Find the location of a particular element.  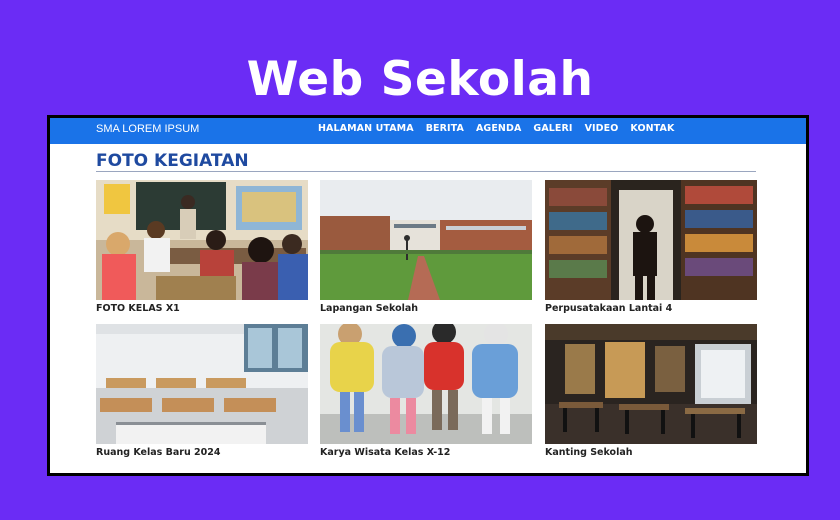

gallery-card-ruang-kelas-baru: Ruang Kelas Baru 2024 is located at coordinates (202, 391).